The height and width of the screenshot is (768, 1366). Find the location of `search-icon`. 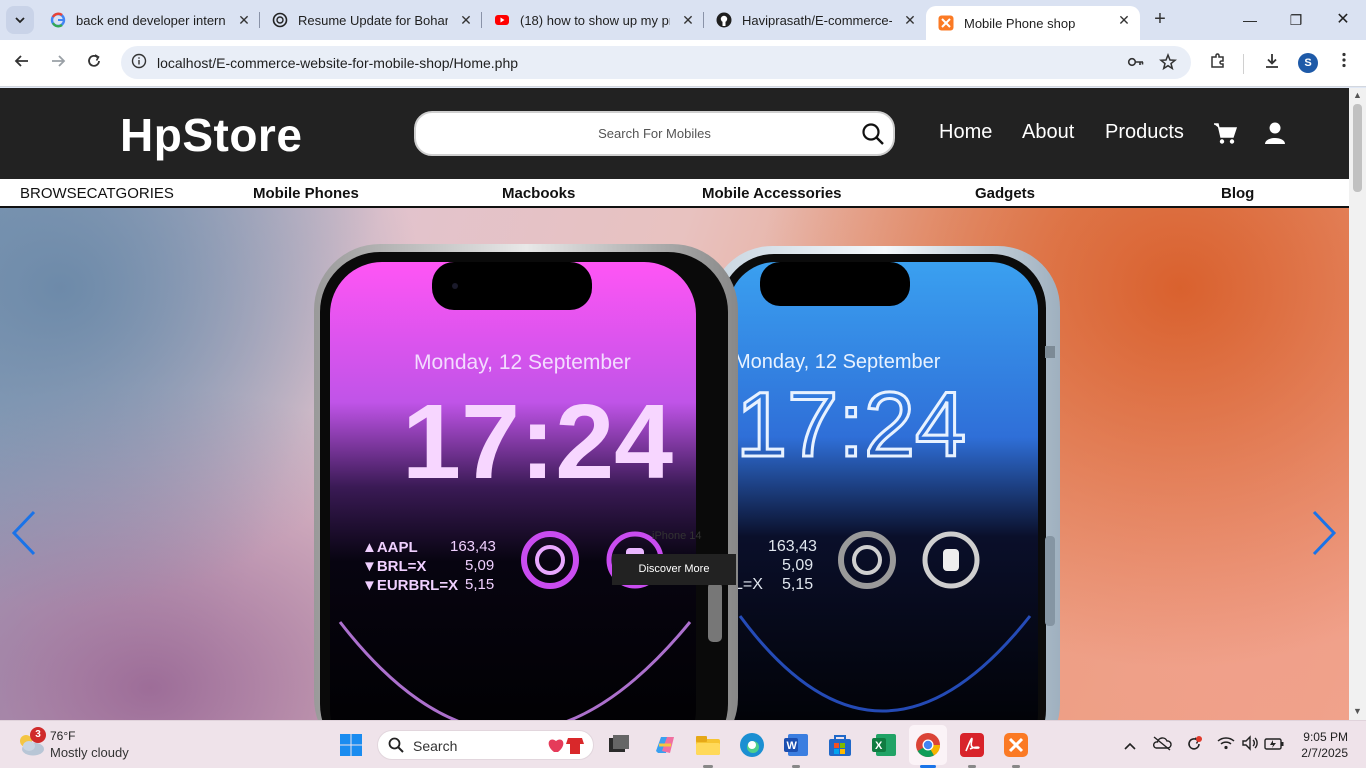

search-icon is located at coordinates (873, 134).